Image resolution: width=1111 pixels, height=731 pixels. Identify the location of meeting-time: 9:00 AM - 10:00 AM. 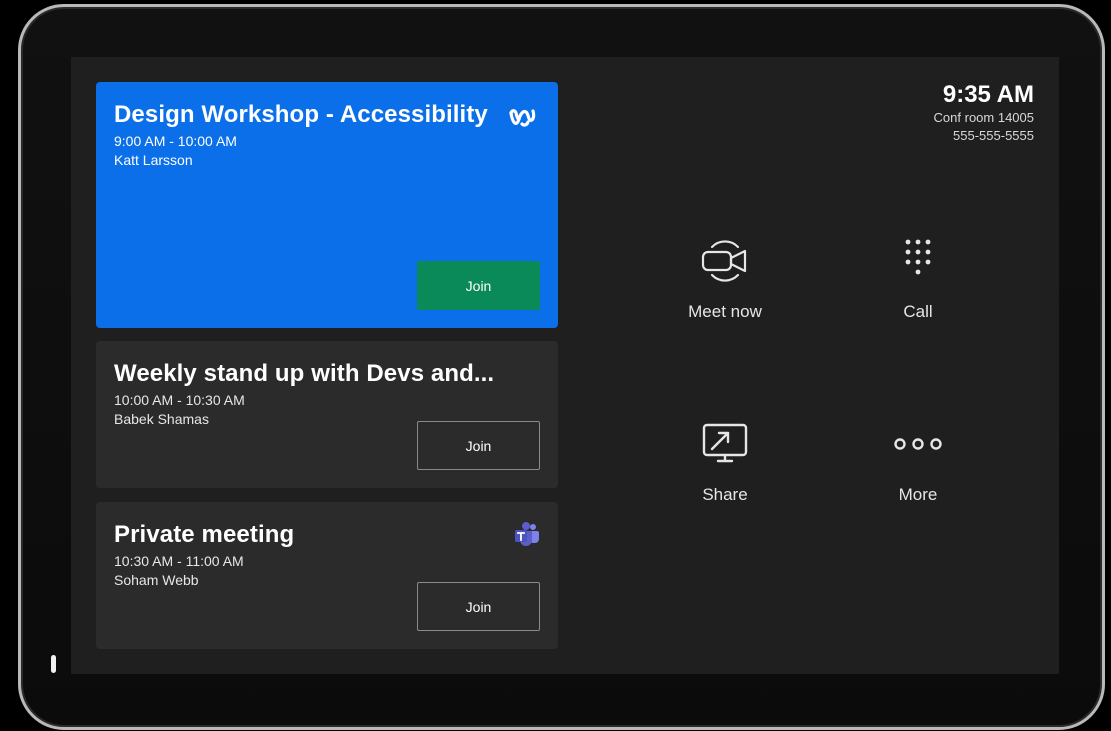
(175, 141).